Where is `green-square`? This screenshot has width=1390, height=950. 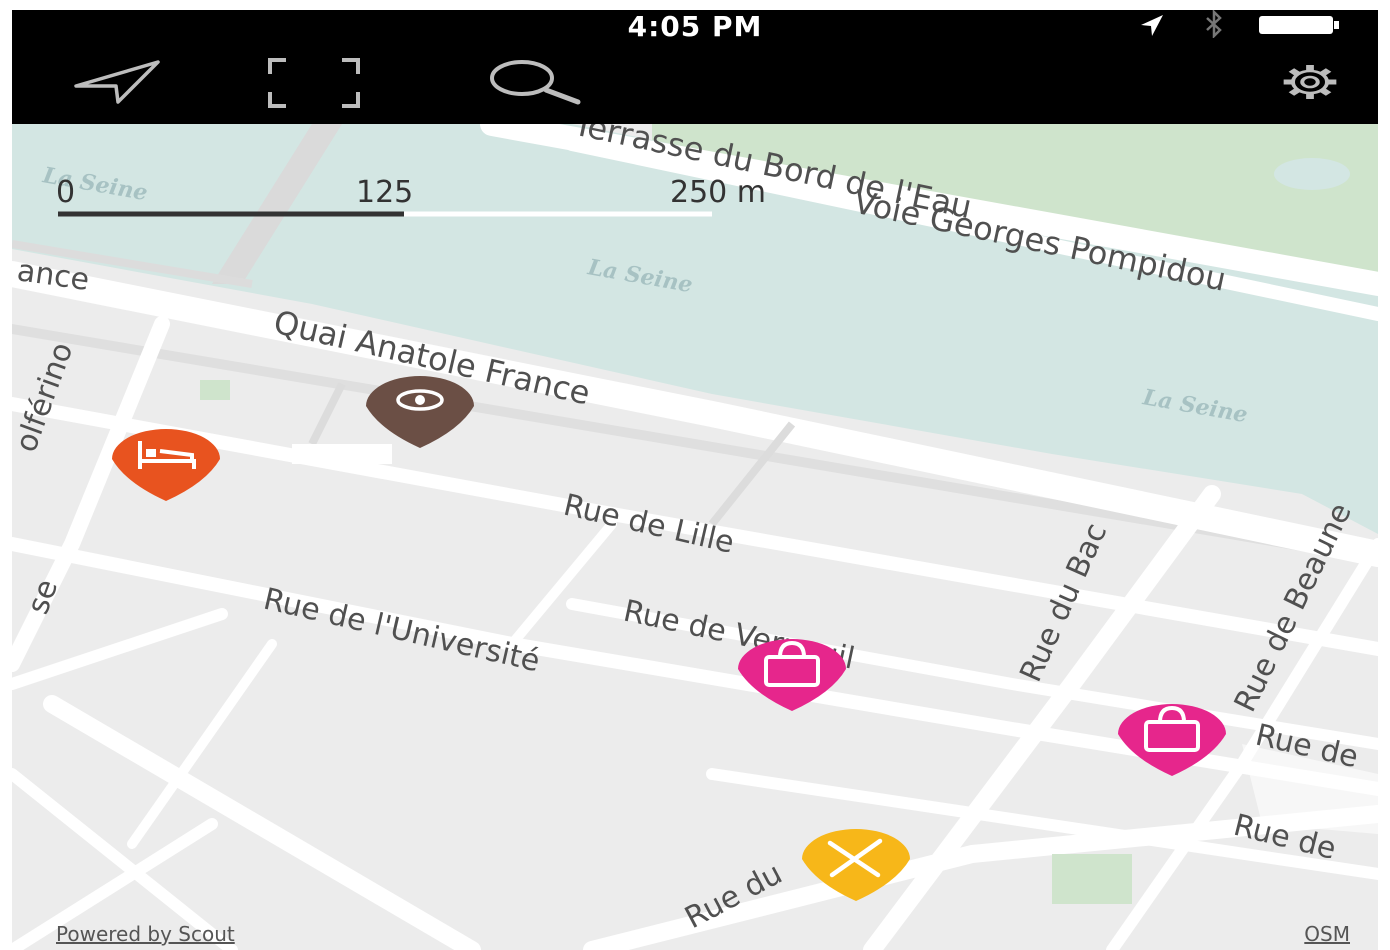 green-square is located at coordinates (1092, 879).